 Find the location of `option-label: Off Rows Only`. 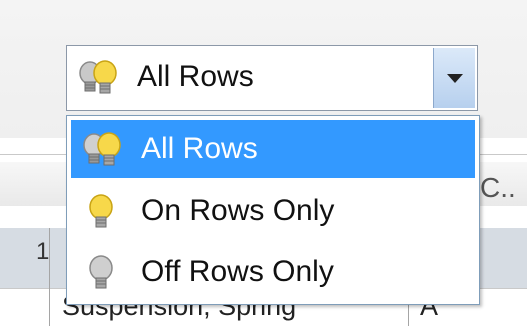

option-label: Off Rows Only is located at coordinates (237, 271).